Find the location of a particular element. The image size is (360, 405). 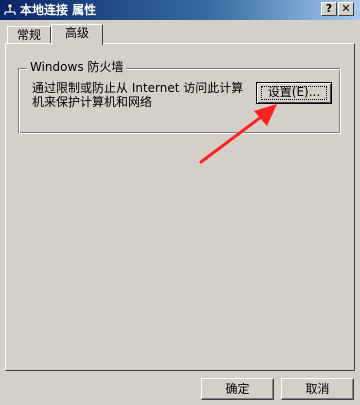

window-title: 本地连接 属性 is located at coordinates (58, 10).